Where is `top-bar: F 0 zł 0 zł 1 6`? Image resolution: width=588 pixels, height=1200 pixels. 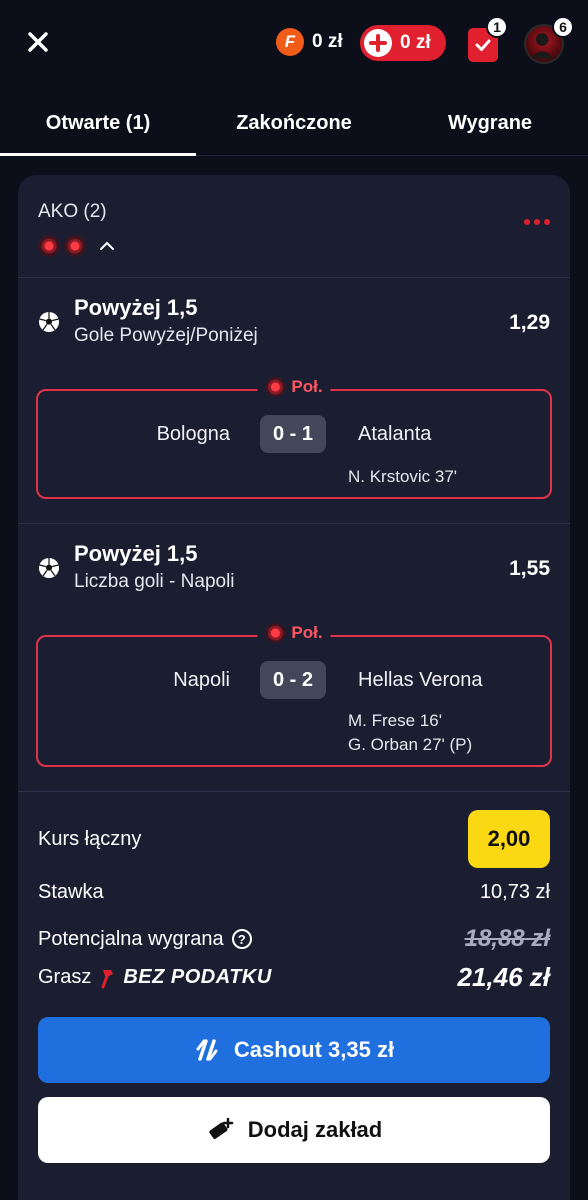
top-bar: F 0 zł 0 zł 1 6 is located at coordinates (294, 45).